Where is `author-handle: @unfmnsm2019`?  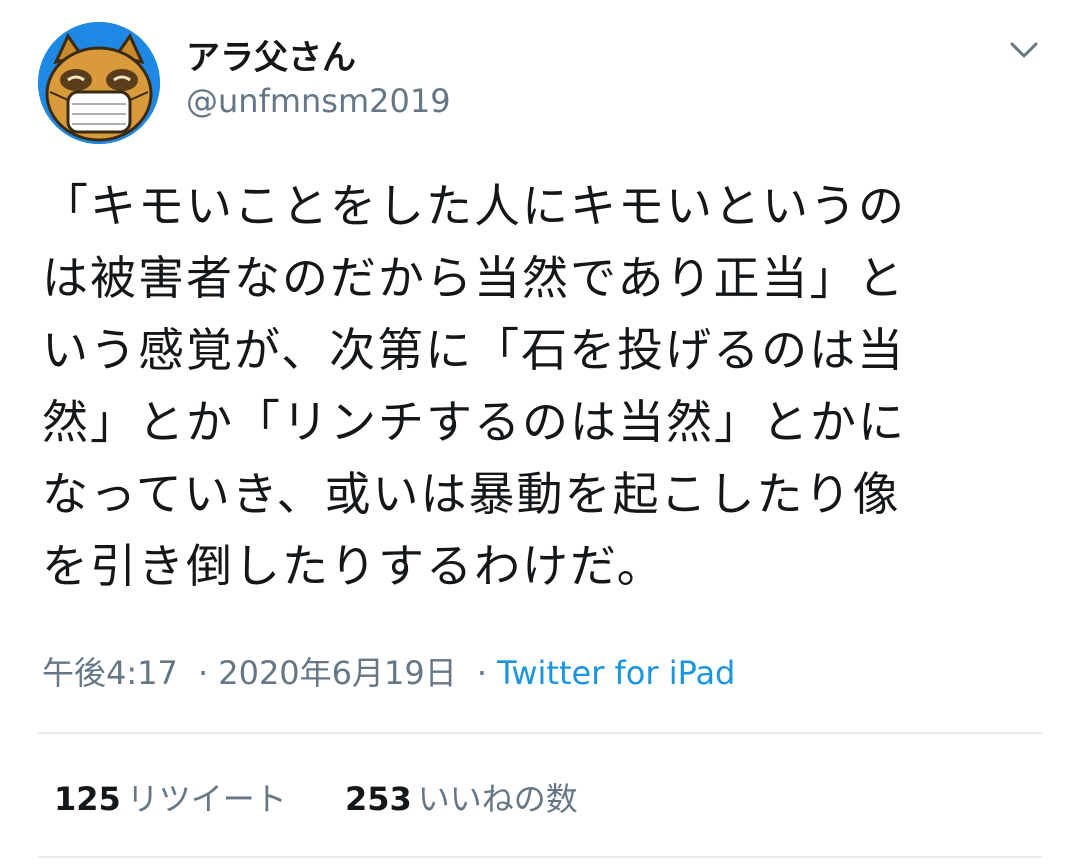
author-handle: @unfmnsm2019 is located at coordinates (318, 101).